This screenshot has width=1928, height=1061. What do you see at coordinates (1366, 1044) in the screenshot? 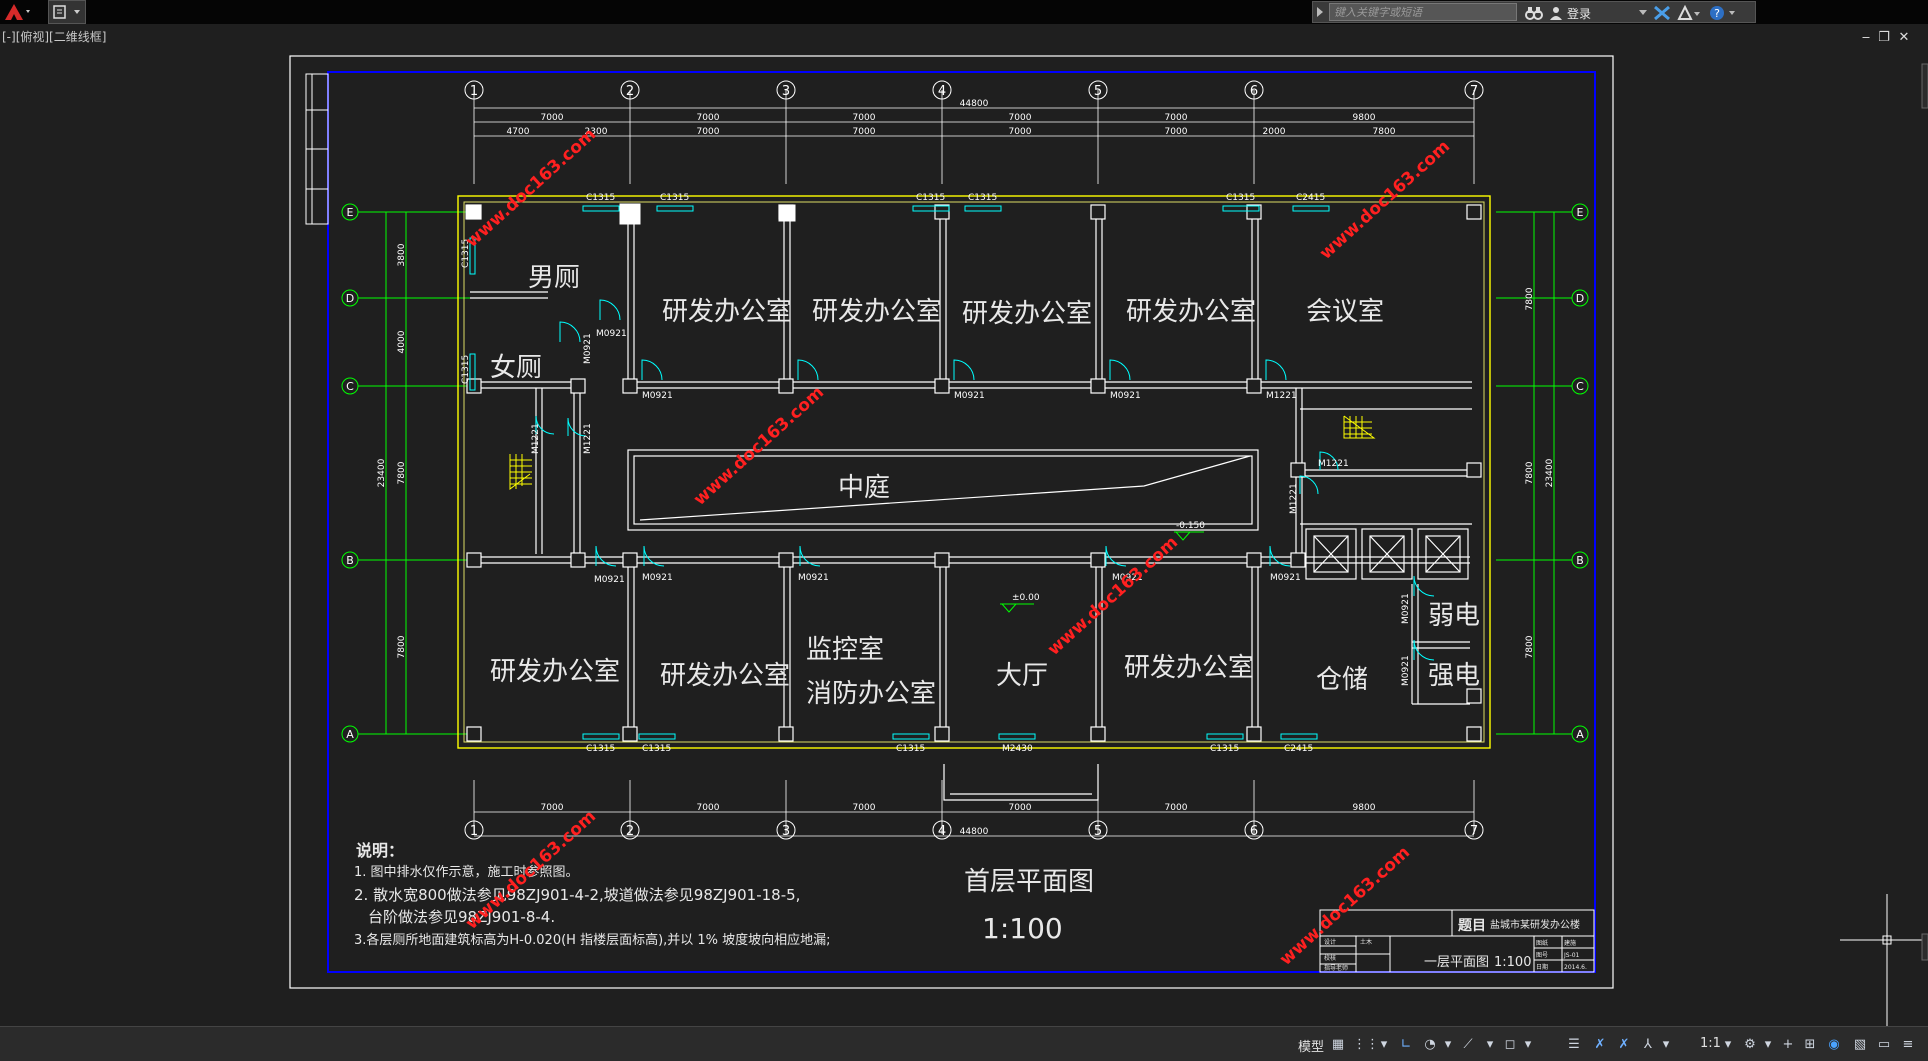
I see `snap-icon: ⋮⋮` at bounding box center [1366, 1044].